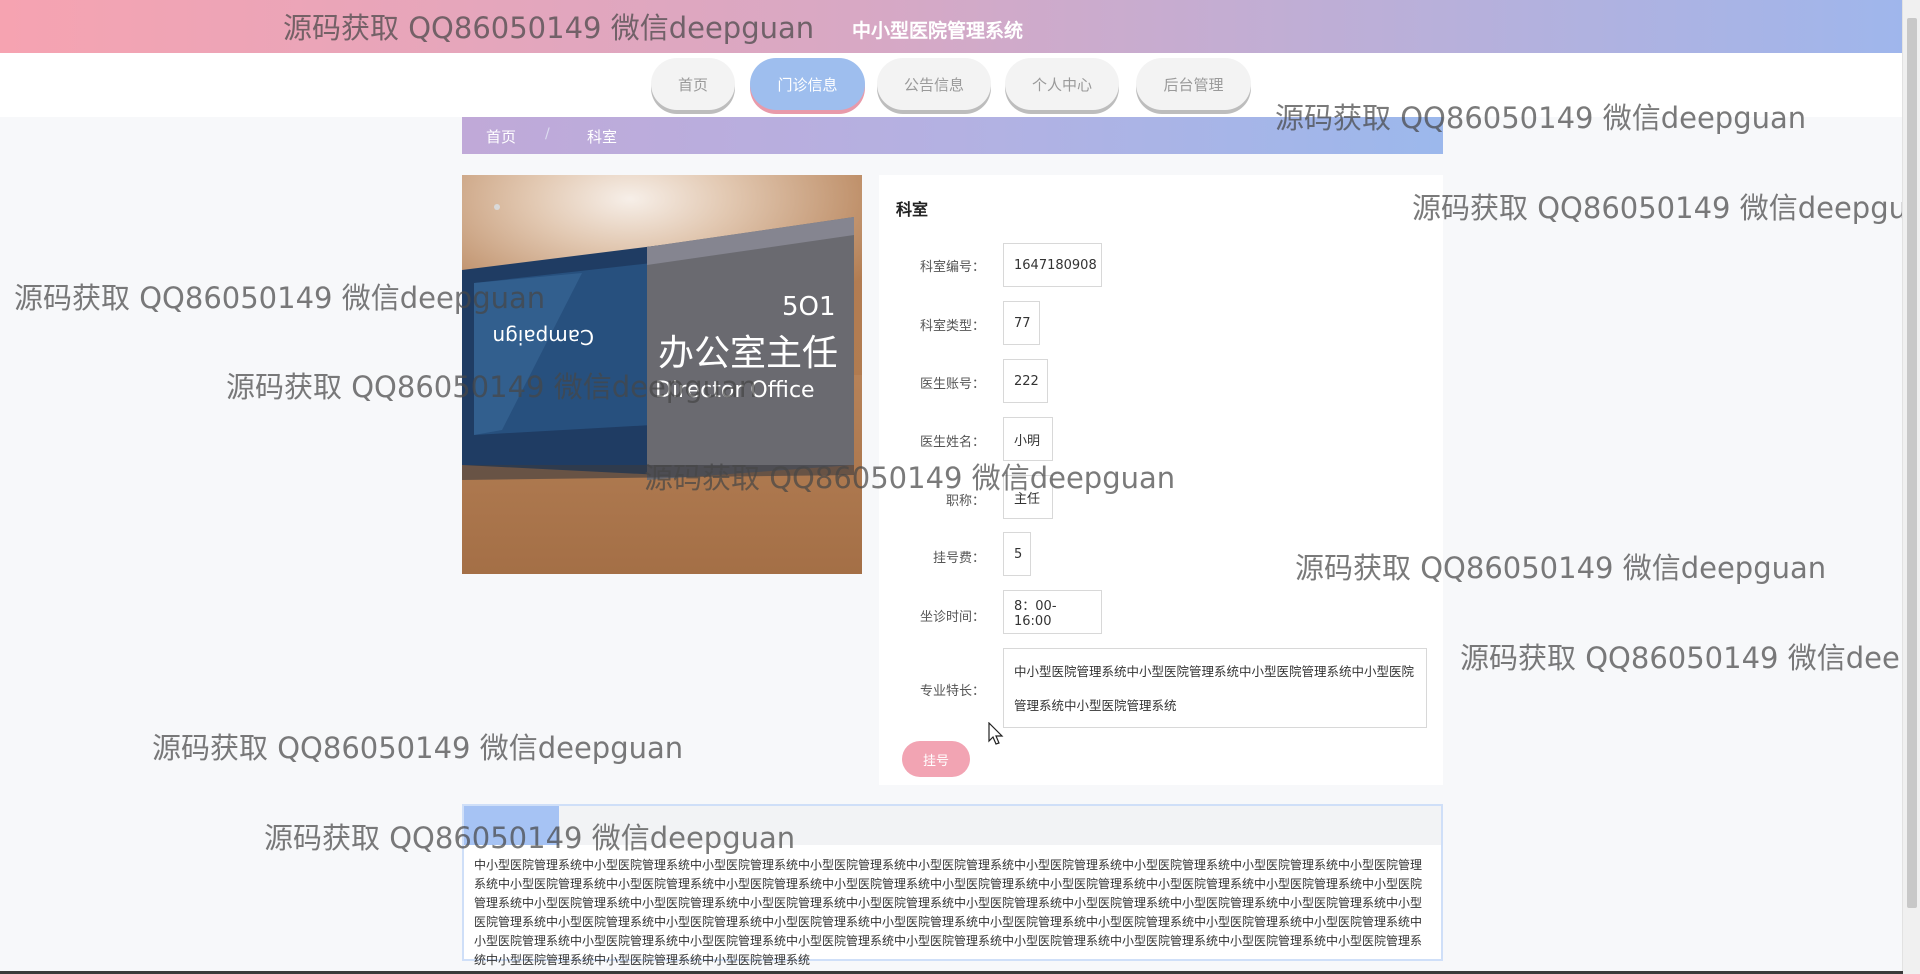  I want to click on card-title: 科室, so click(912, 209).